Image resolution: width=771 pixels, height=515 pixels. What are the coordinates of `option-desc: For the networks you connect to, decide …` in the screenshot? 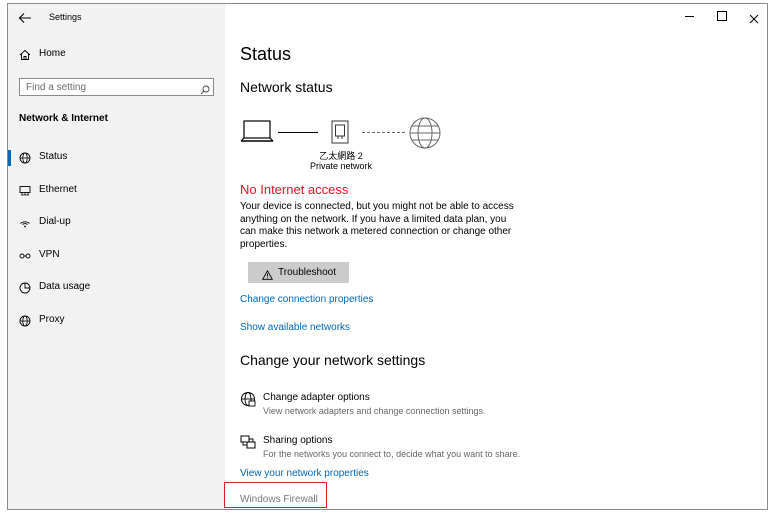 It's located at (392, 454).